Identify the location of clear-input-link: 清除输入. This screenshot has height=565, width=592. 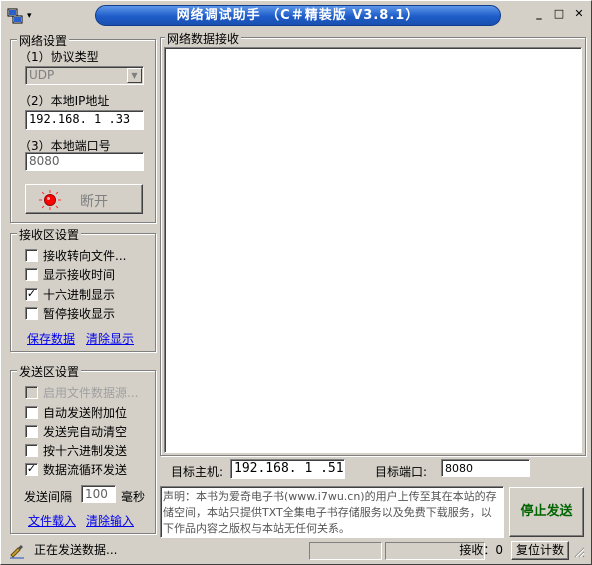
(110, 520).